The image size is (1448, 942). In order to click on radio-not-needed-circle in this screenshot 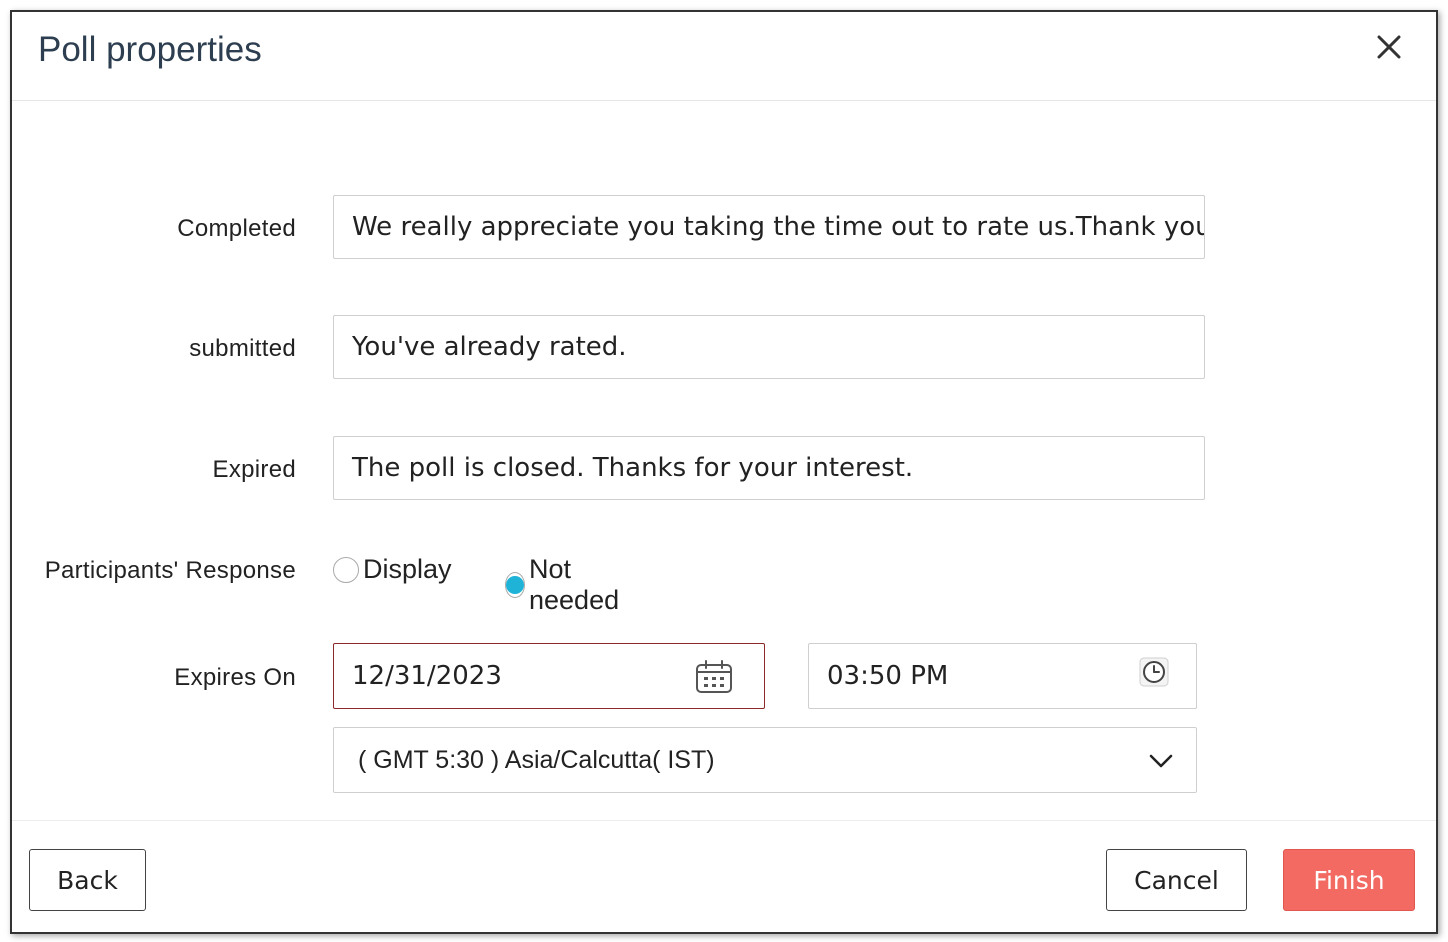, I will do `click(515, 585)`.